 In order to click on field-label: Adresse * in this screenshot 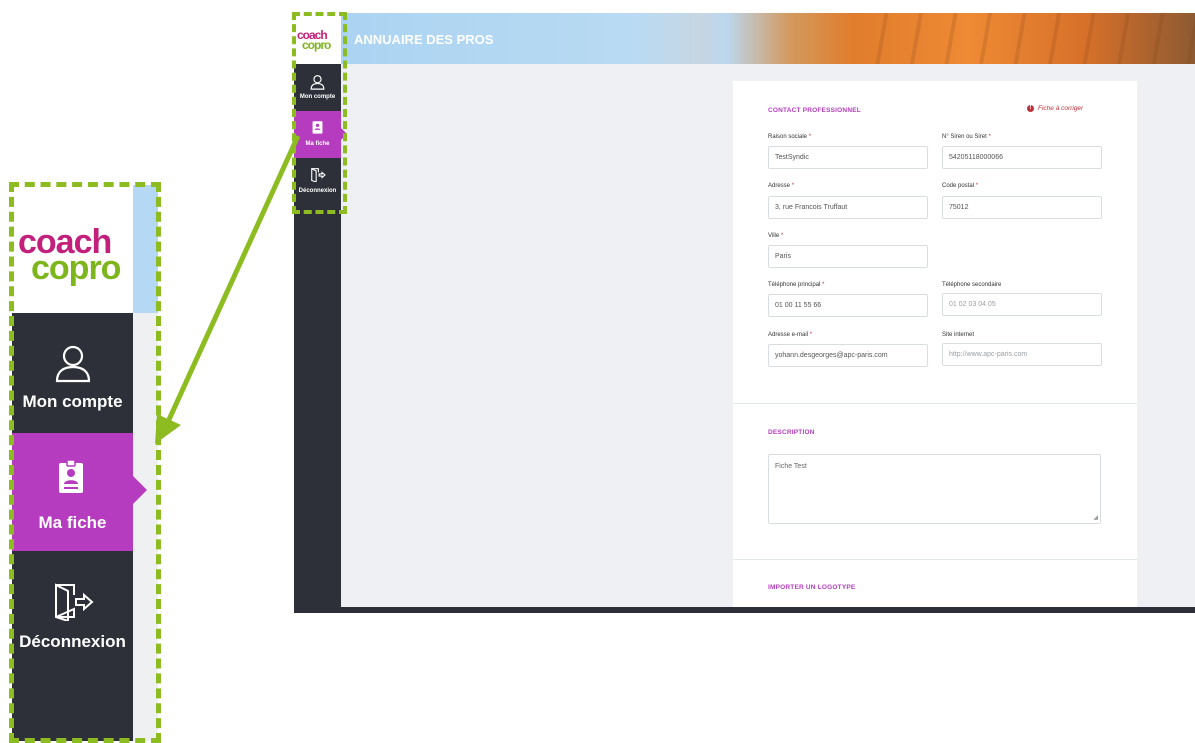, I will do `click(781, 186)`.